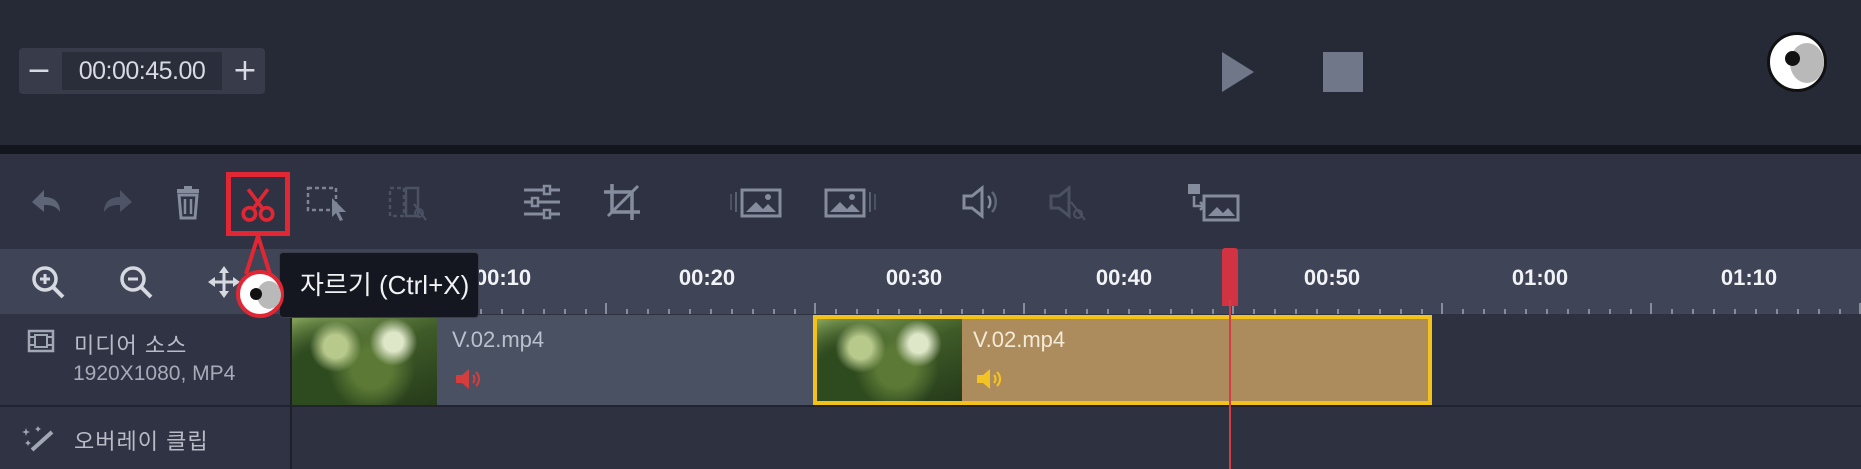 This screenshot has width=1861, height=469. I want to click on select-region-icon, so click(326, 203).